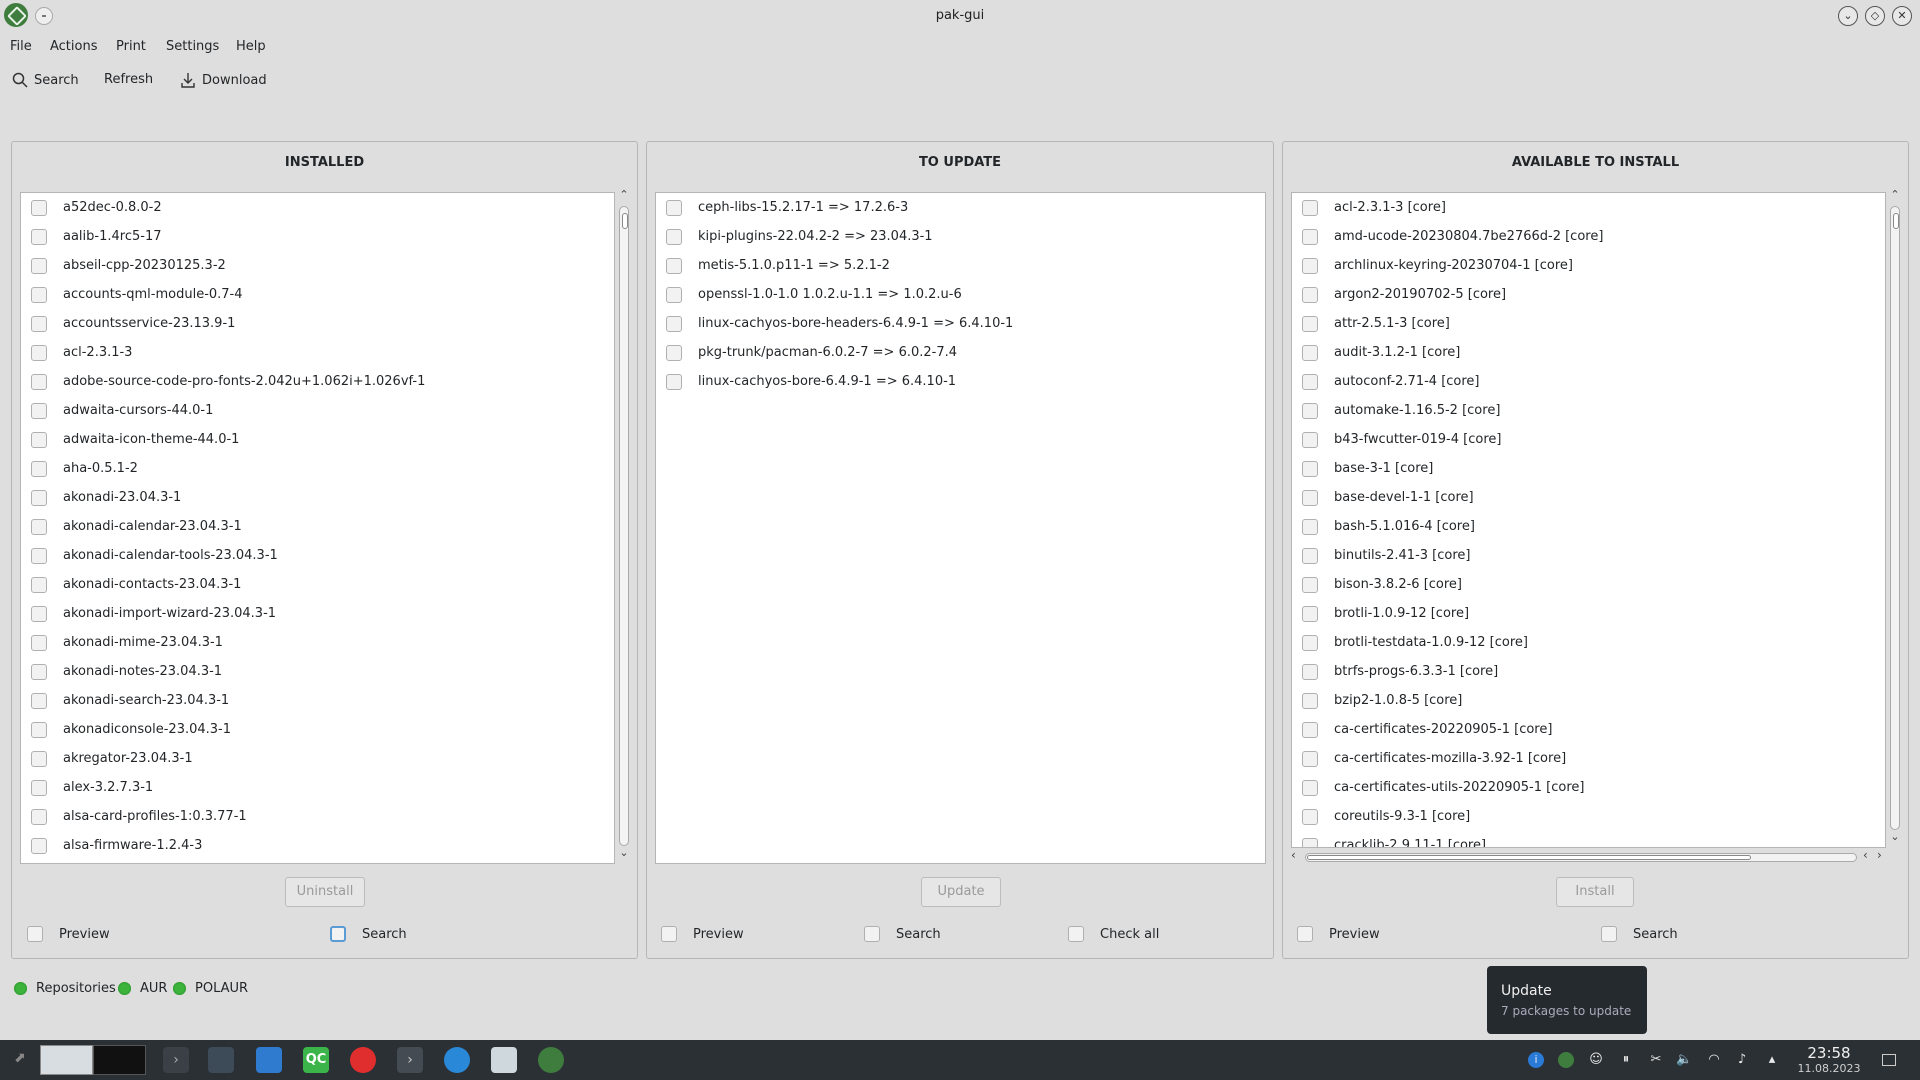 This screenshot has width=1920, height=1080. Describe the element at coordinates (1113, 934) in the screenshot. I see `check-all-option: Check all` at that location.